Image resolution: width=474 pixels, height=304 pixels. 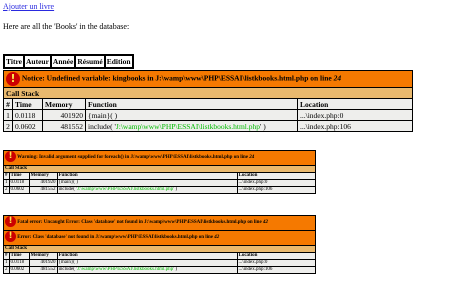 What do you see at coordinates (37, 61) in the screenshot?
I see `header-auteur: Auteur` at bounding box center [37, 61].